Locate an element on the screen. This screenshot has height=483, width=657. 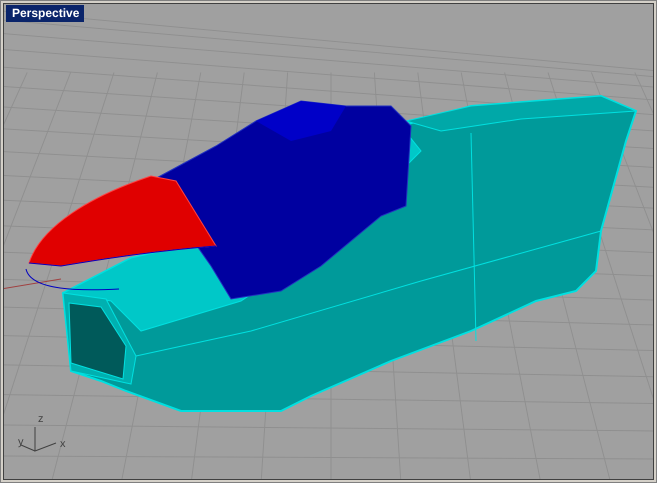
viewport-title: Perspective is located at coordinates (45, 13).